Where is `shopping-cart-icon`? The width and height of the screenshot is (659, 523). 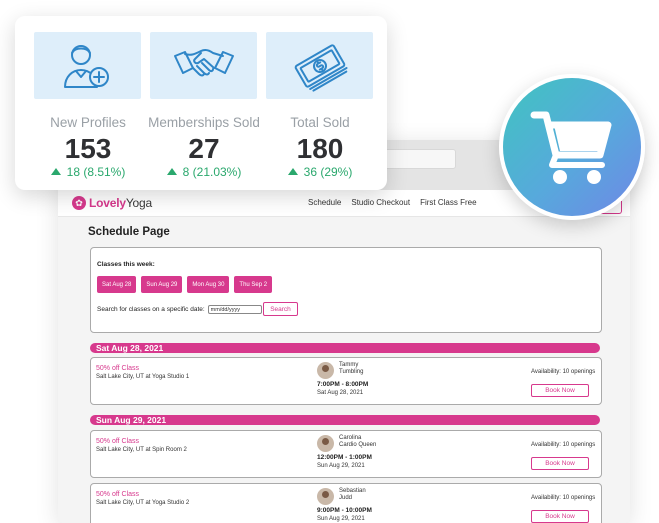 shopping-cart-icon is located at coordinates (571, 147).